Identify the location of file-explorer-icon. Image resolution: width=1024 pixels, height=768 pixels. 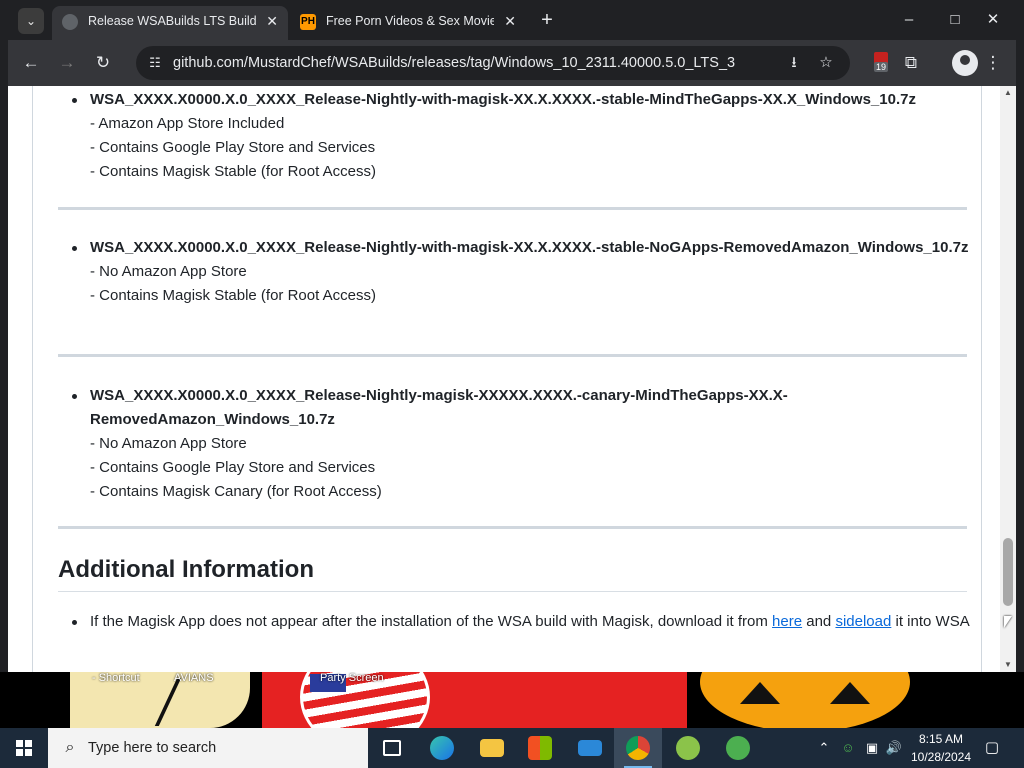
(492, 748).